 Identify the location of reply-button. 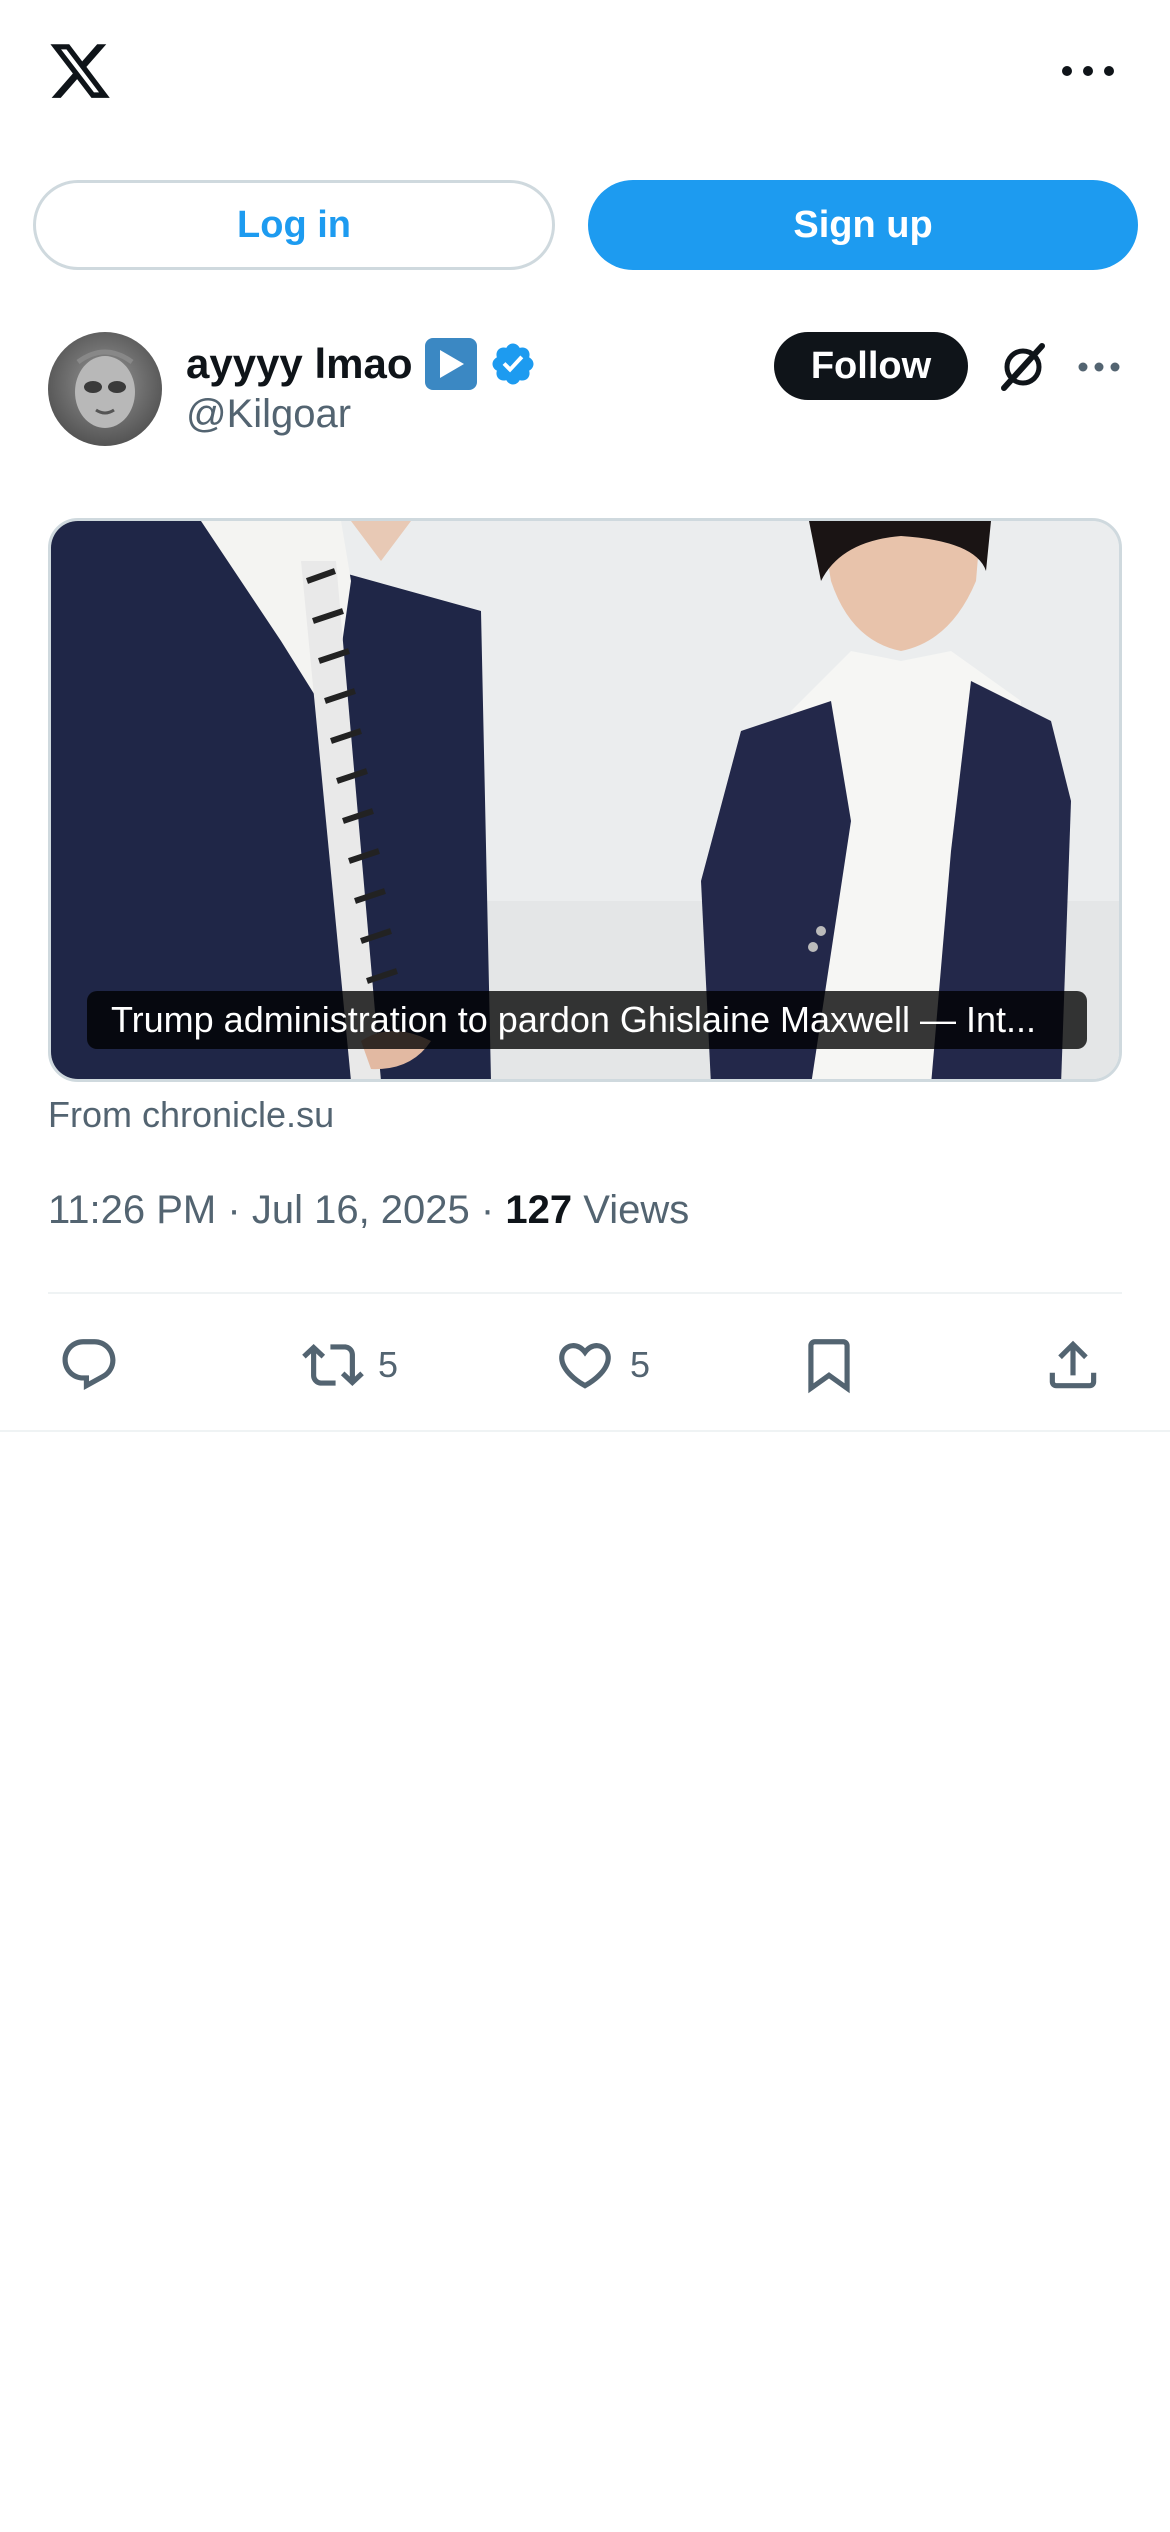
(96, 1365).